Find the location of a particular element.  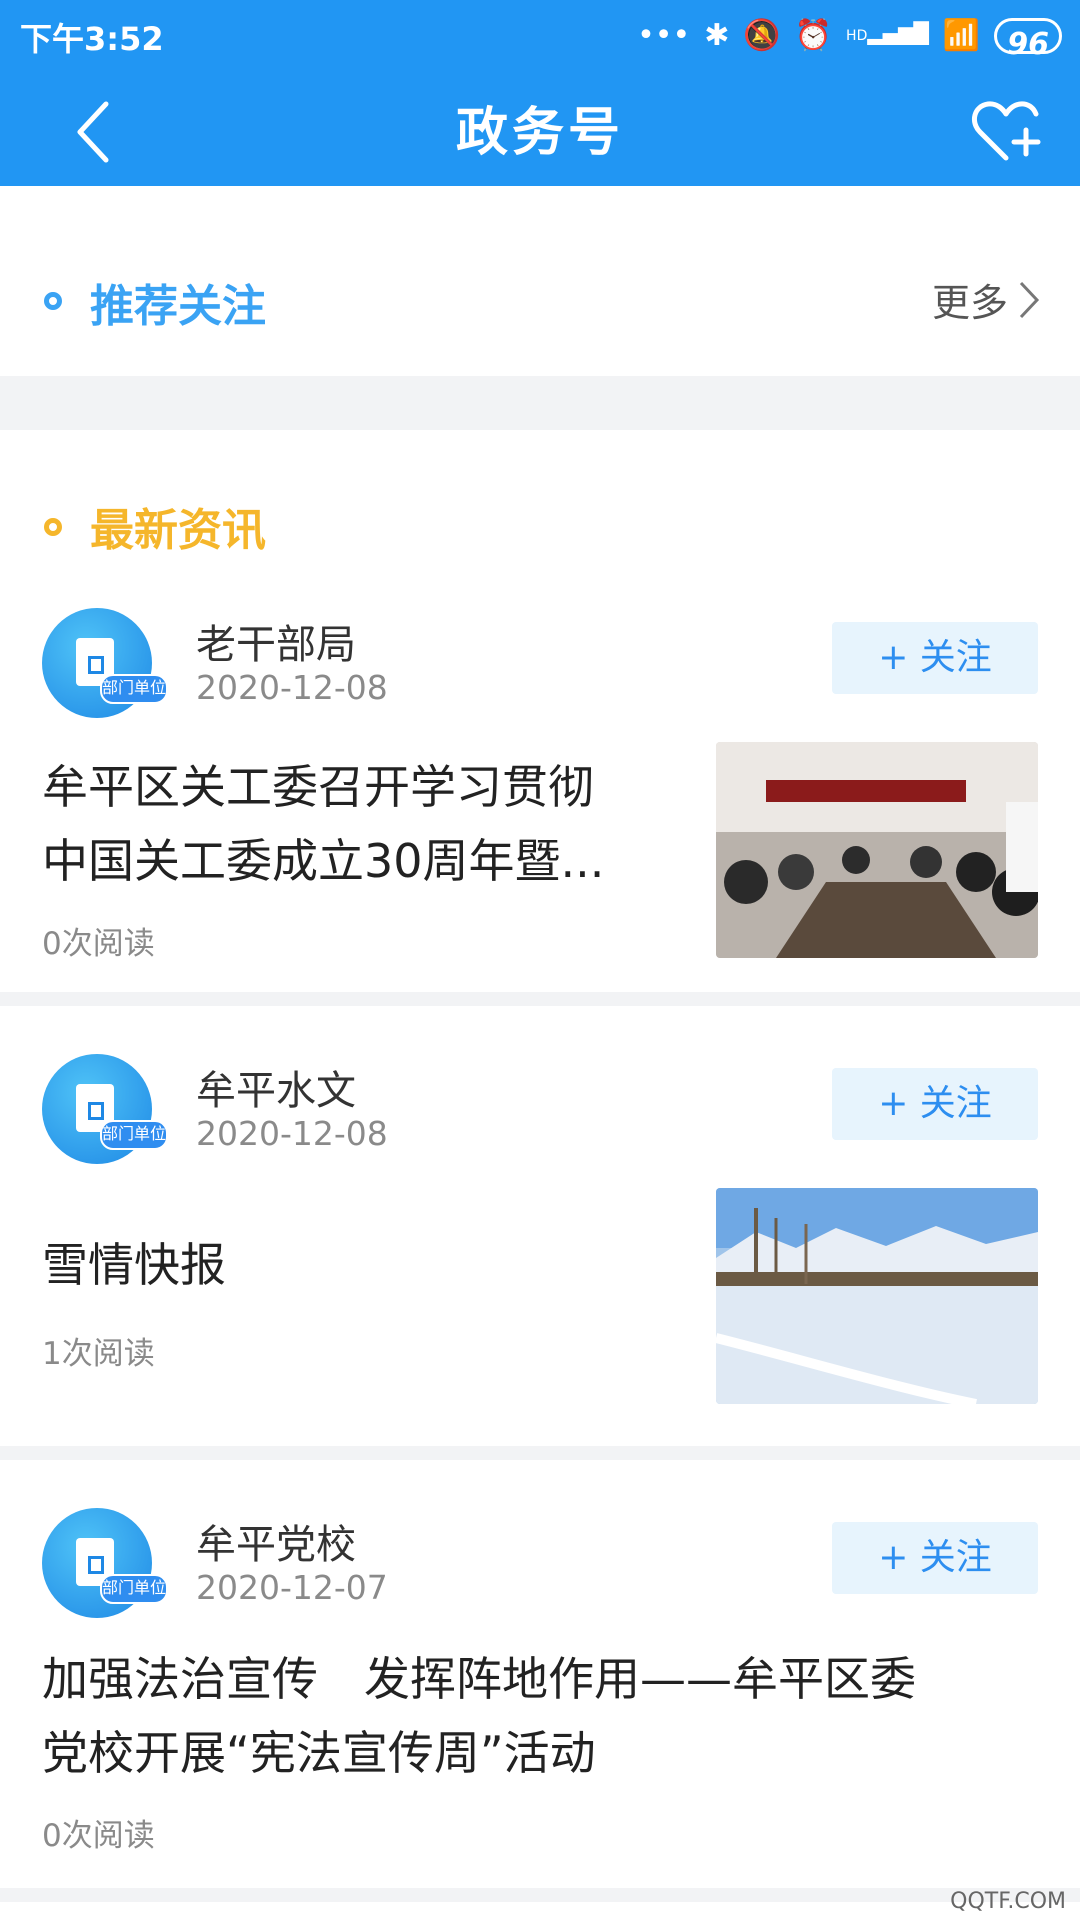

latest-dot-icon is located at coordinates (53, 527).